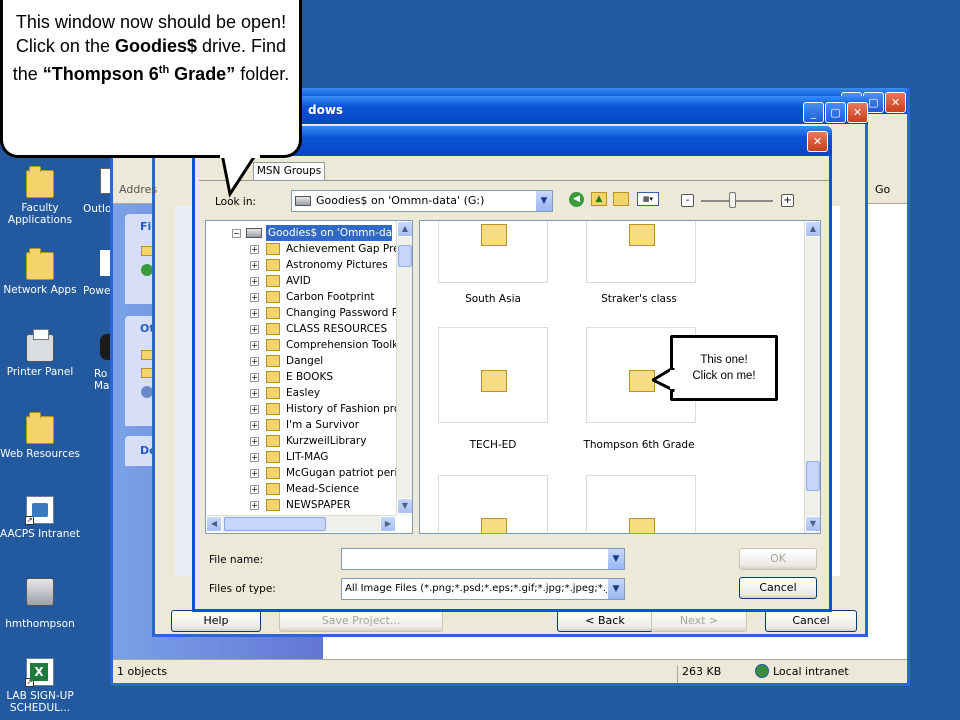 The width and height of the screenshot is (960, 720). What do you see at coordinates (323, 425) in the screenshot?
I see `tree-item: + I'm a Survivor` at bounding box center [323, 425].